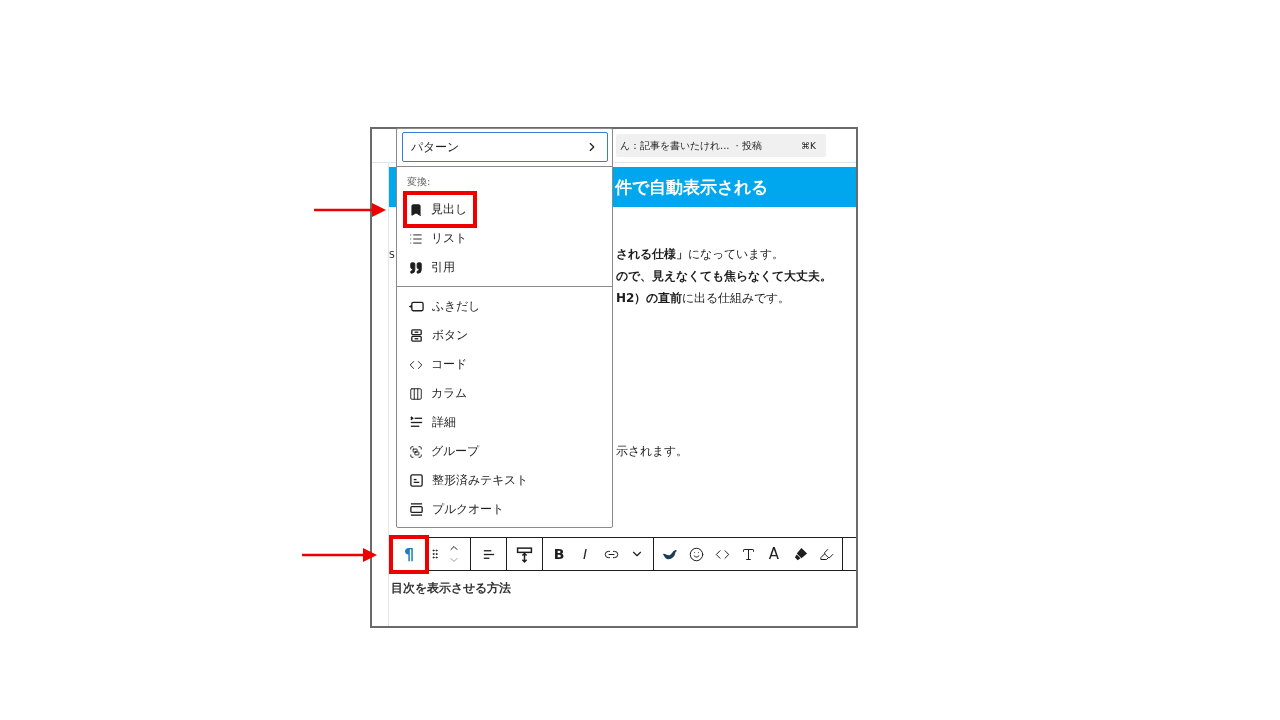 This screenshot has width=1280, height=720. Describe the element at coordinates (416, 422) in the screenshot. I see `details-icon` at that location.